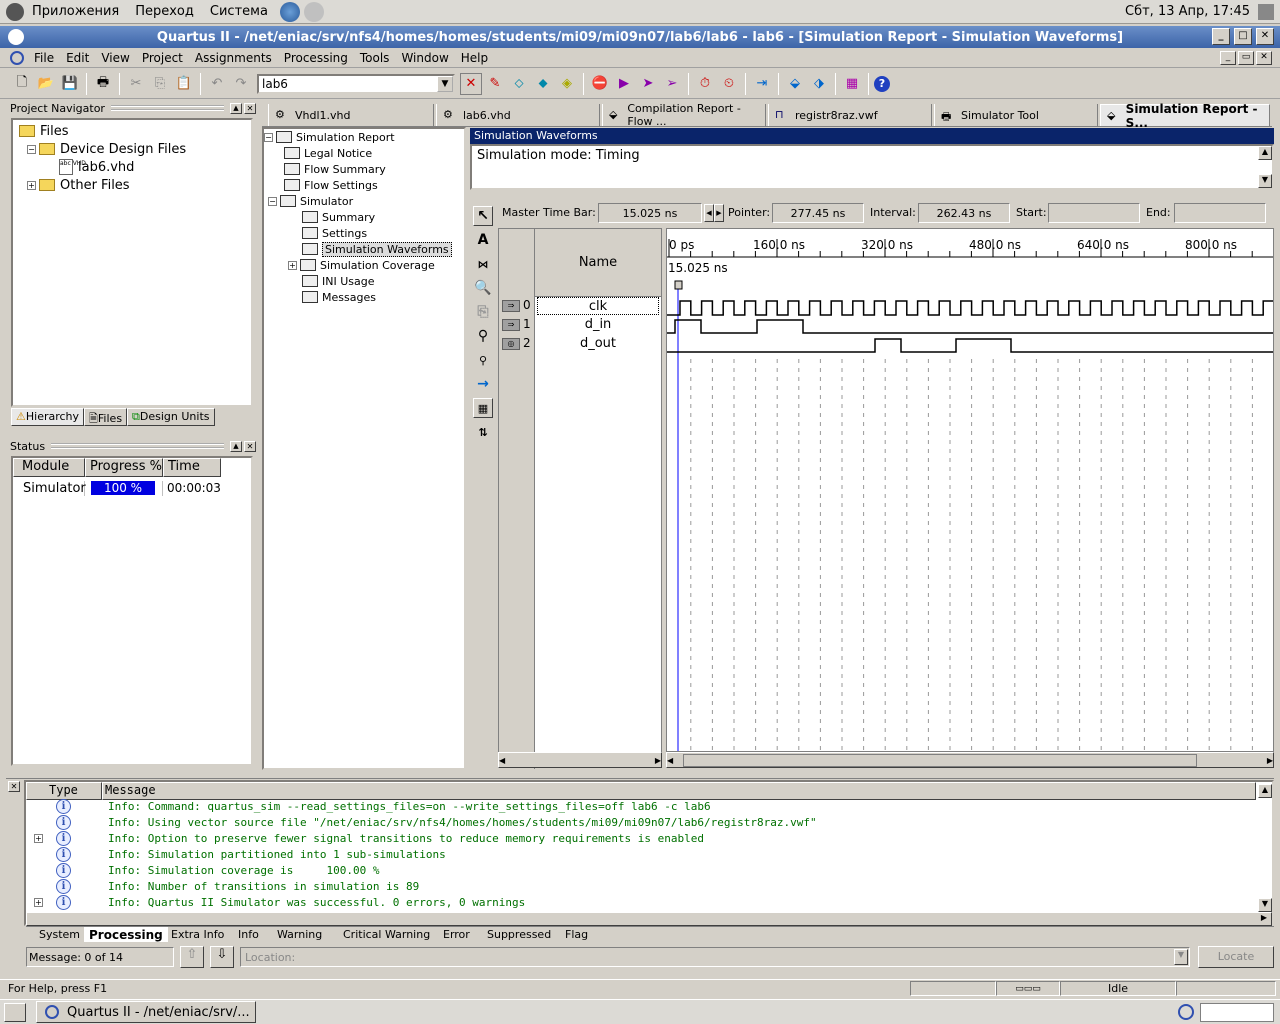  Describe the element at coordinates (236, 446) in the screenshot. I see `status-float-button: ▲` at that location.